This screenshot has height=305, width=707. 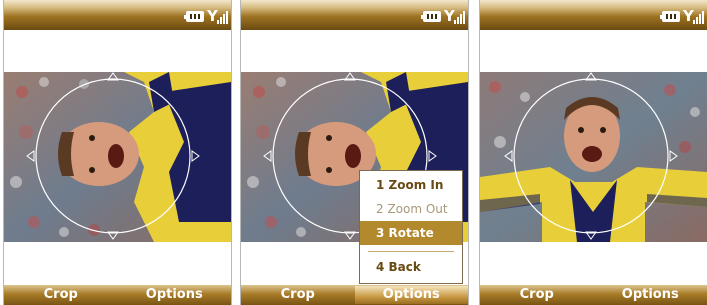 I want to click on menu-item-zoom-in: 1 Zoom In, so click(x=411, y=185).